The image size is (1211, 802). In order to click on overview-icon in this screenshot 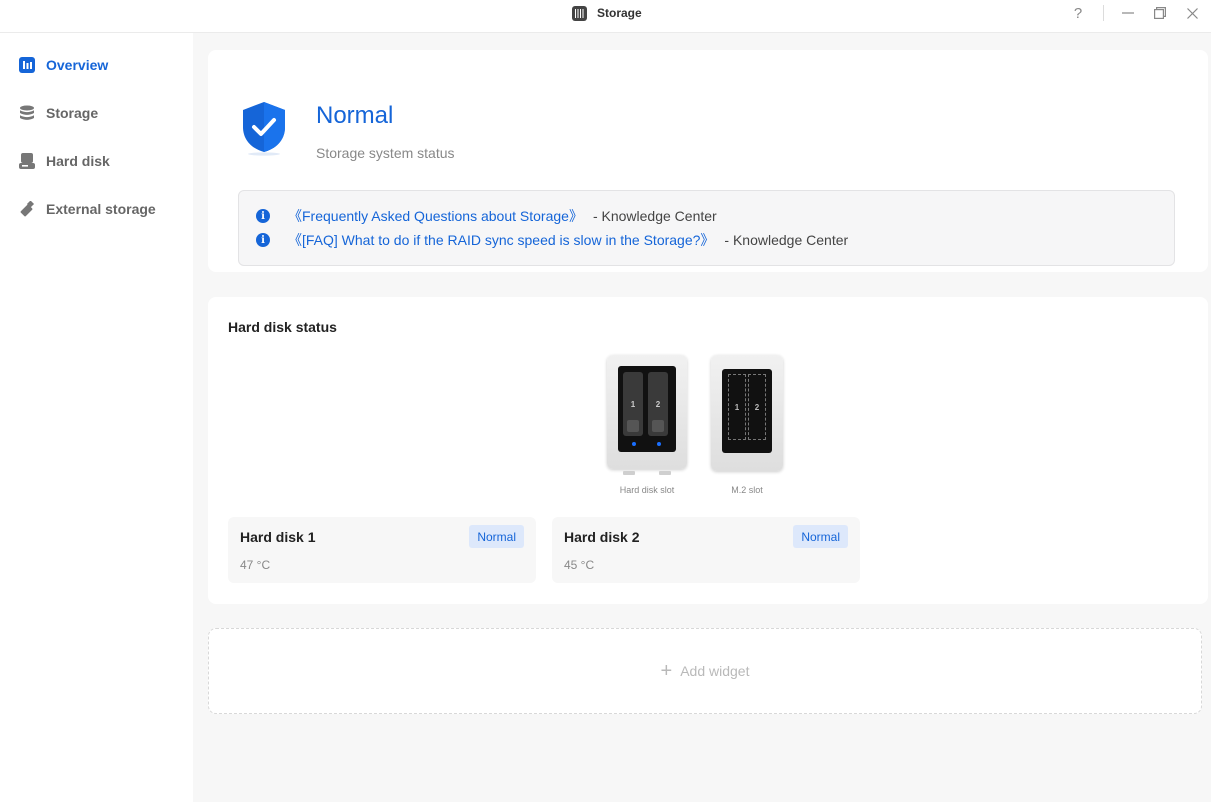, I will do `click(27, 65)`.